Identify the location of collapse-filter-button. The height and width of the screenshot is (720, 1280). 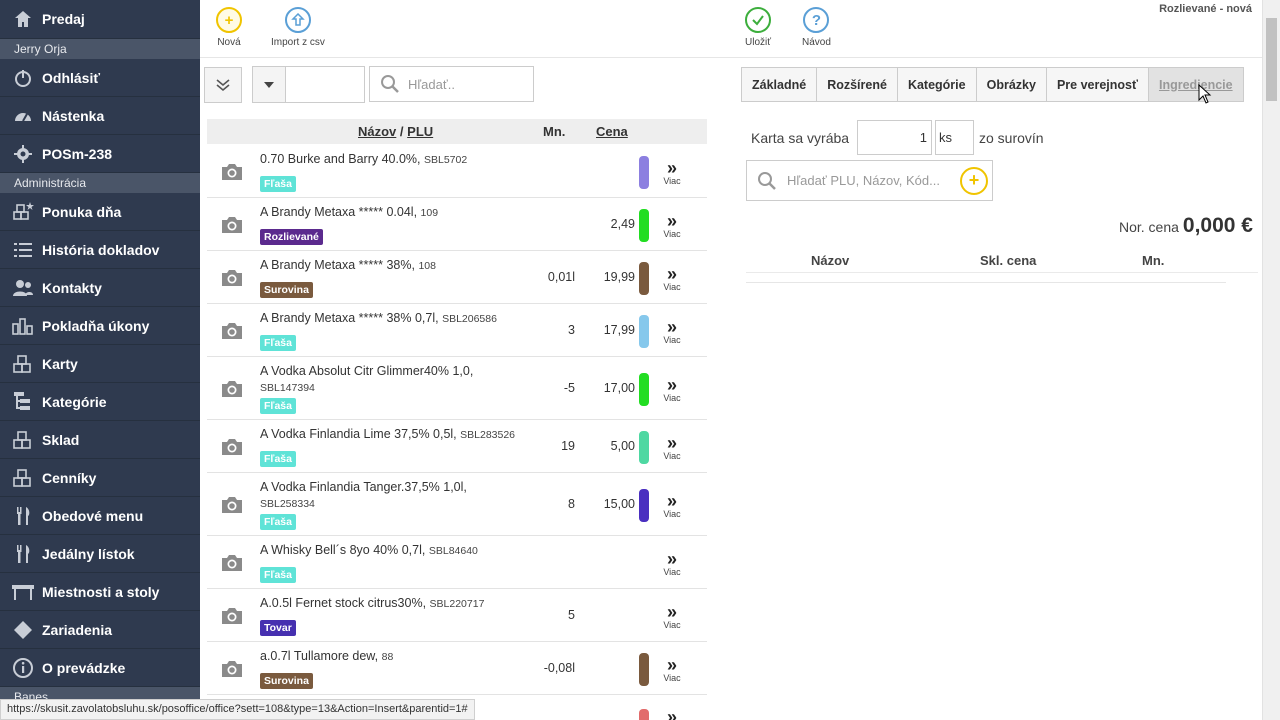
(223, 85).